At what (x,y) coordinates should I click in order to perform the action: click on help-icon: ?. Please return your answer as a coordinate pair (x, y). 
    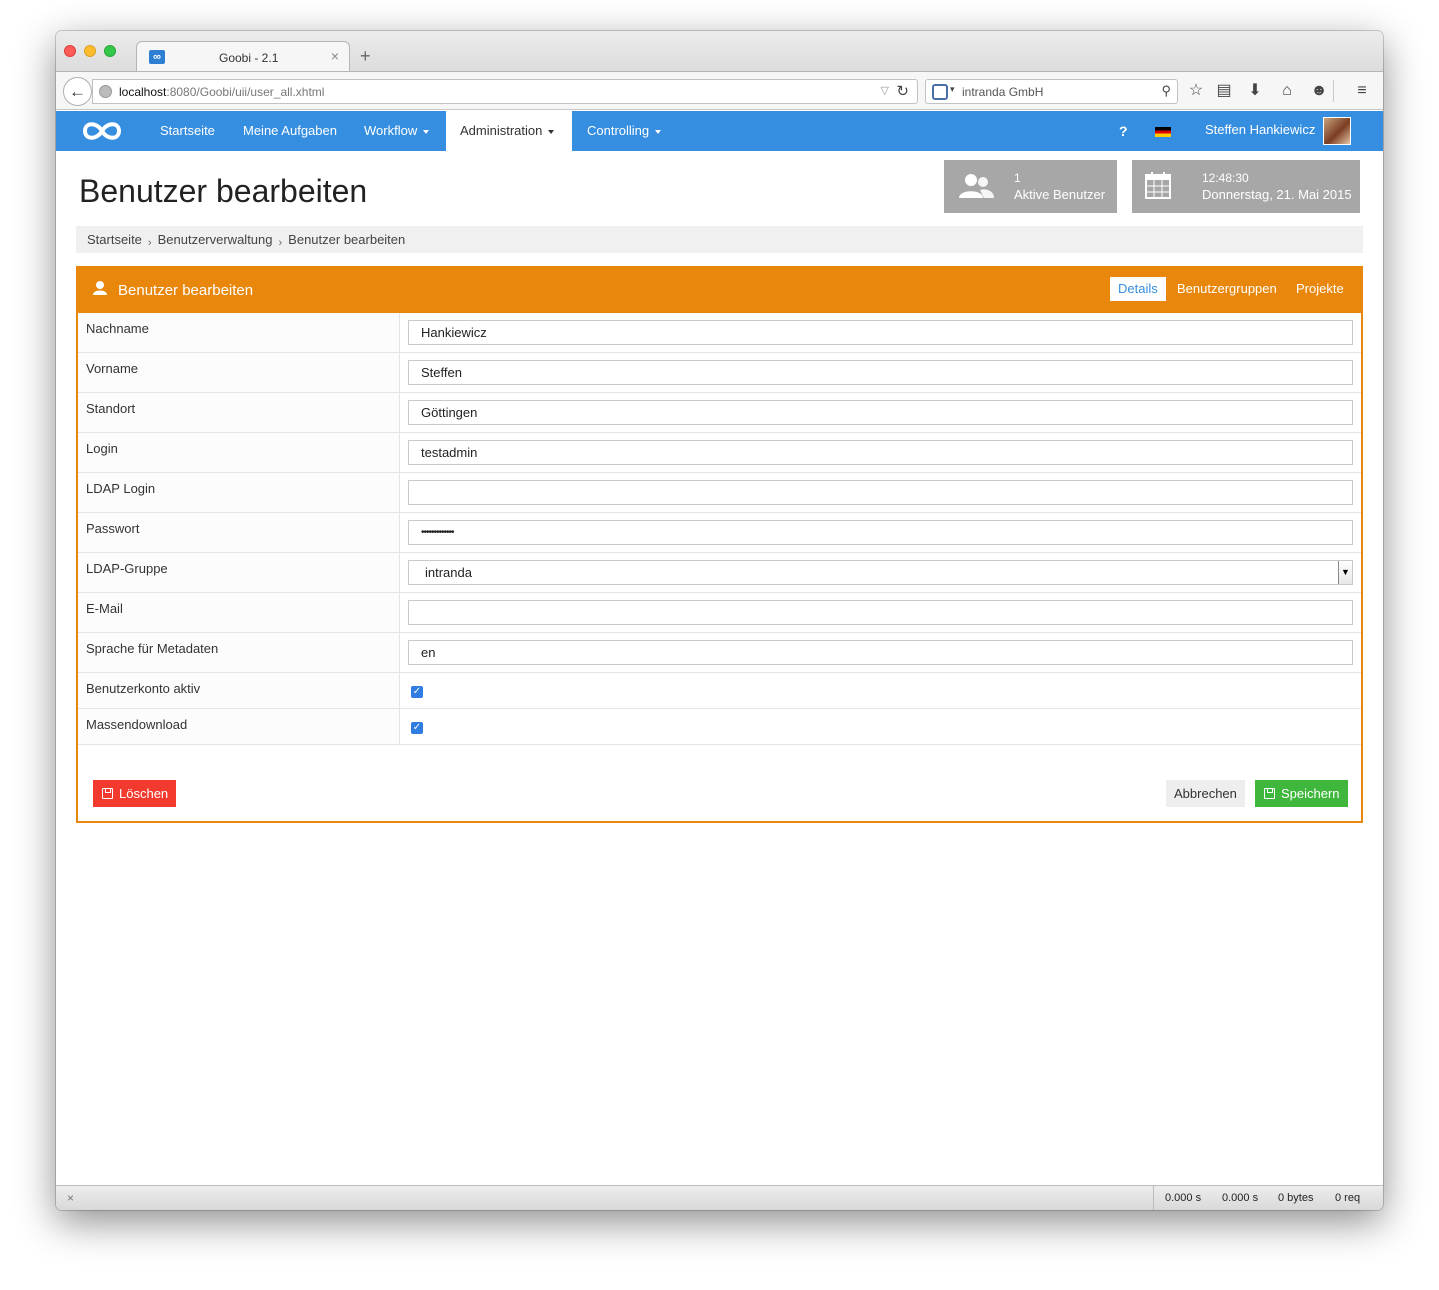
    Looking at the image, I should click on (1123, 131).